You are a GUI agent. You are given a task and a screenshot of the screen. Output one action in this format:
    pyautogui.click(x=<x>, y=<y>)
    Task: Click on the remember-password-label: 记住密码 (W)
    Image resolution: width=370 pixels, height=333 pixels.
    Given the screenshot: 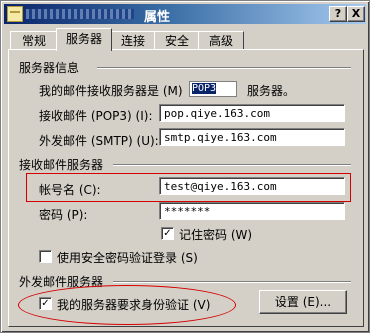 What is the action you would take?
    pyautogui.click(x=216, y=235)
    